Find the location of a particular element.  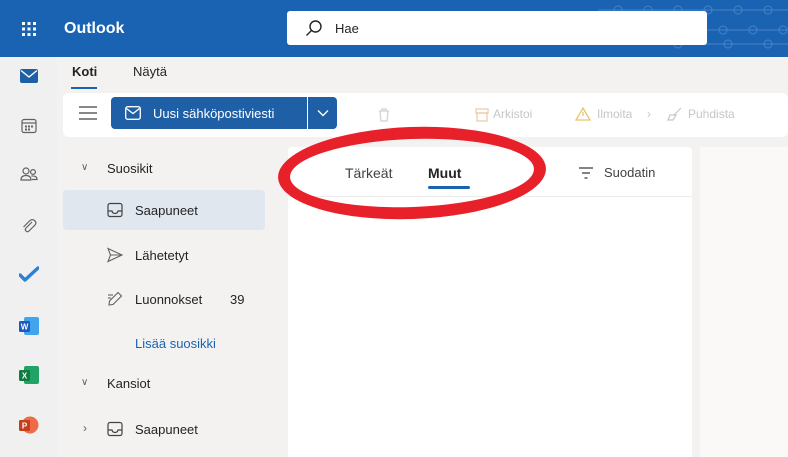

app-rail: W X P is located at coordinates (28, 257).